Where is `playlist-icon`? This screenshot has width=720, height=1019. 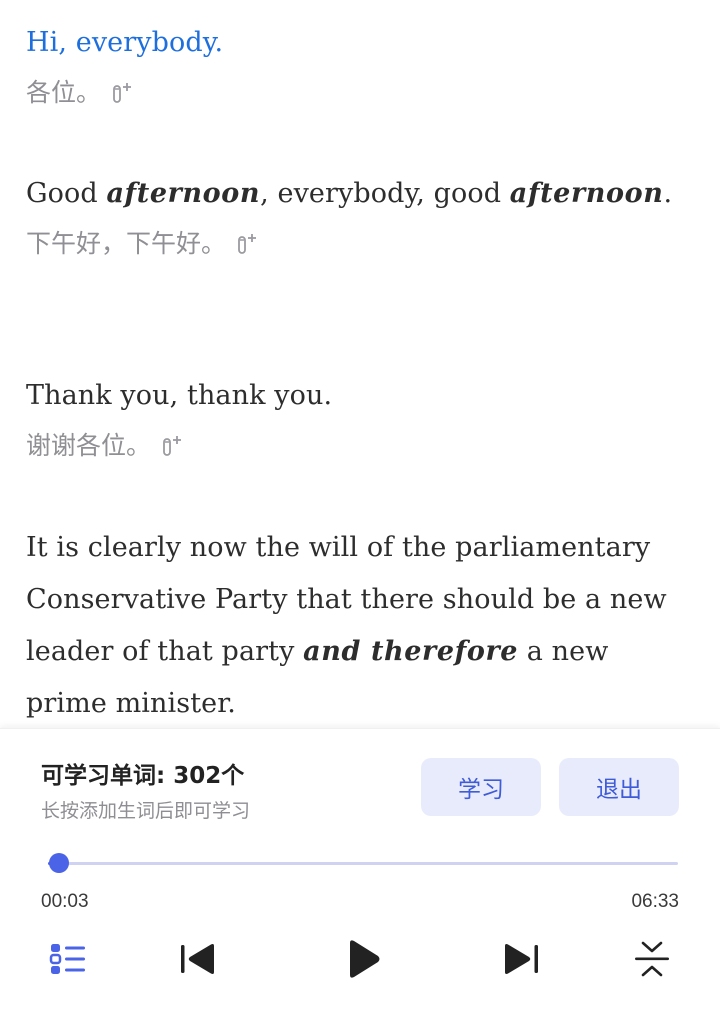 playlist-icon is located at coordinates (68, 959).